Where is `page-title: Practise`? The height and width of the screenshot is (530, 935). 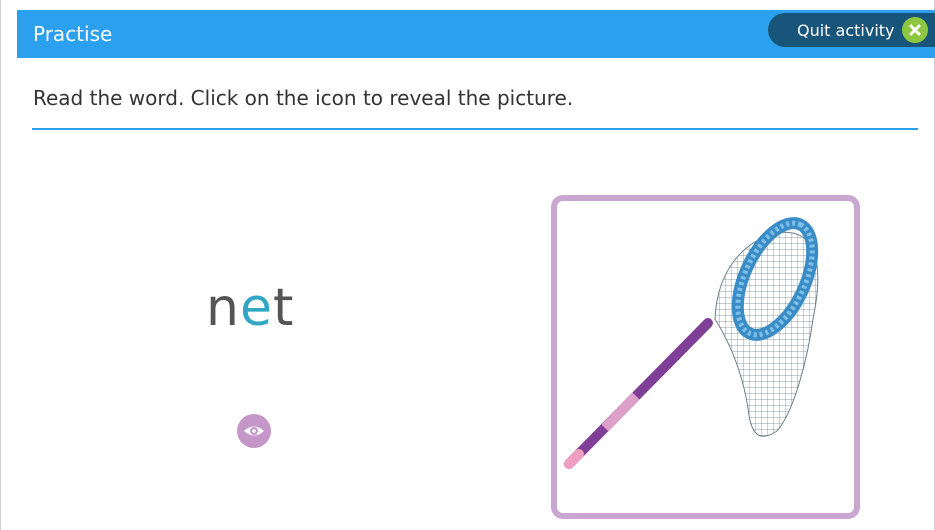
page-title: Practise is located at coordinates (73, 34).